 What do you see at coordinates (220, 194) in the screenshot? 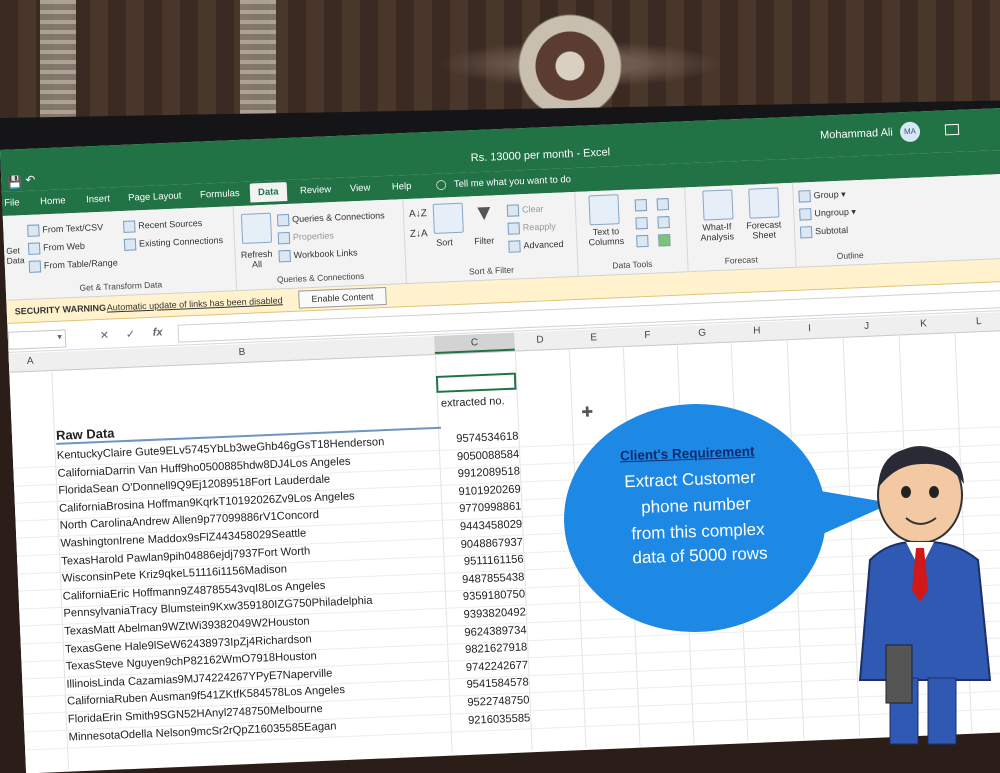
I see `tab-formulas: Formulas` at bounding box center [220, 194].